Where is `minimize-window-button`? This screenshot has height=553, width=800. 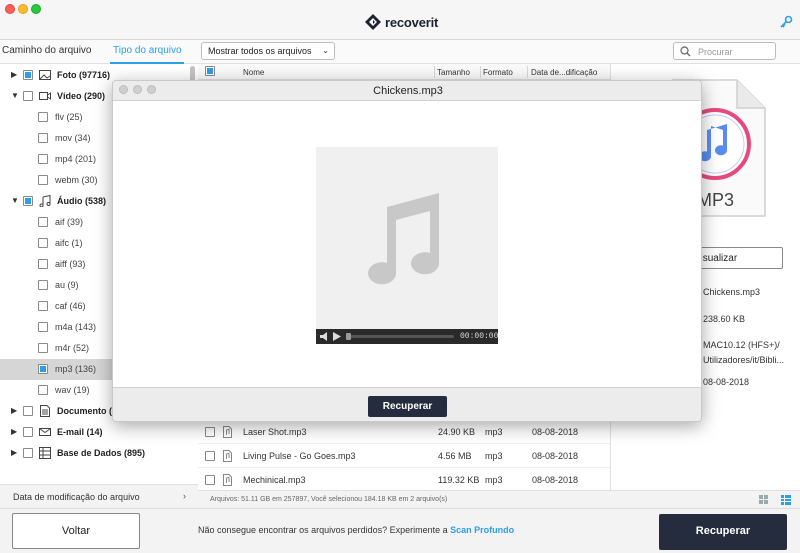 minimize-window-button is located at coordinates (23, 9).